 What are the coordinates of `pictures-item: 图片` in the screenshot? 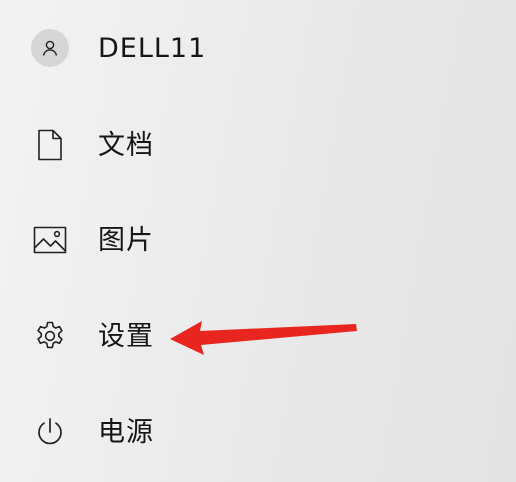 It's located at (258, 240).